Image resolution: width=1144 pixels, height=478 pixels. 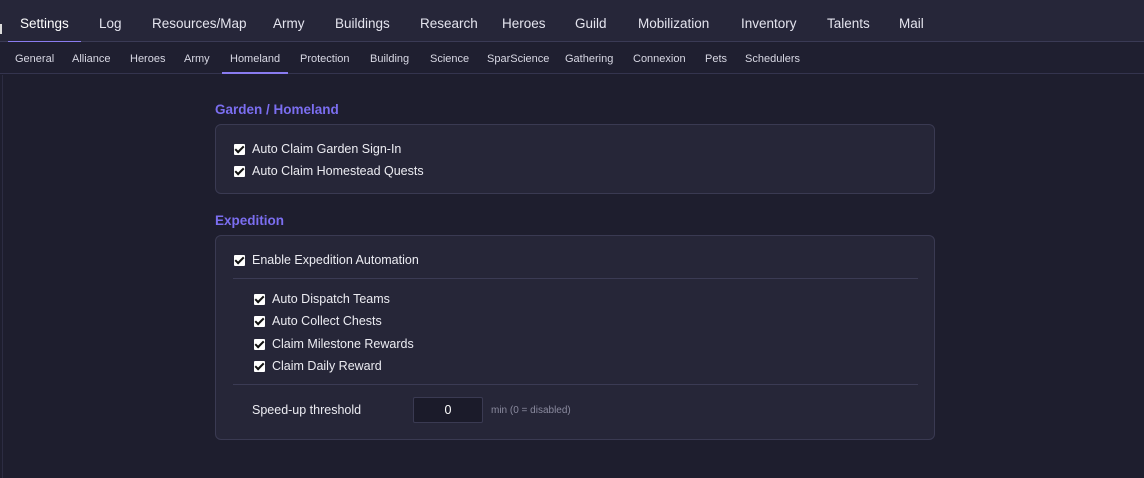 What do you see at coordinates (327, 149) in the screenshot?
I see `option-label: Auto Claim Garden Sign-In` at bounding box center [327, 149].